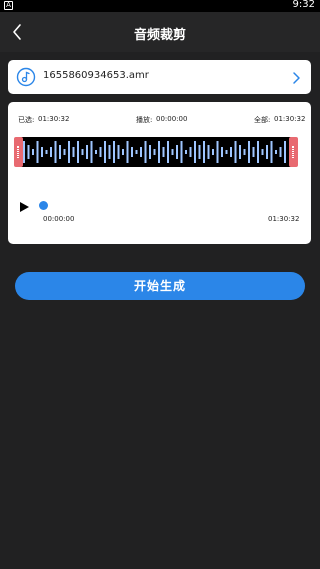 The width and height of the screenshot is (320, 569). I want to click on chevron-right-icon, so click(296, 77).